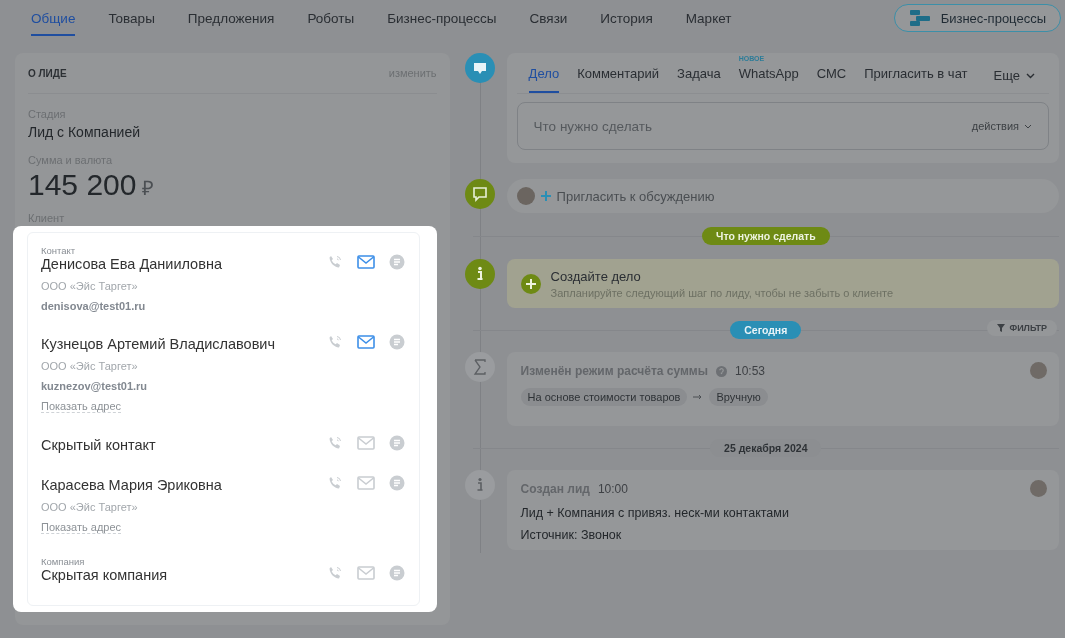 This screenshot has width=1065, height=638. Describe the element at coordinates (571, 535) in the screenshot. I see `event-text: Источник: Звонок` at that location.